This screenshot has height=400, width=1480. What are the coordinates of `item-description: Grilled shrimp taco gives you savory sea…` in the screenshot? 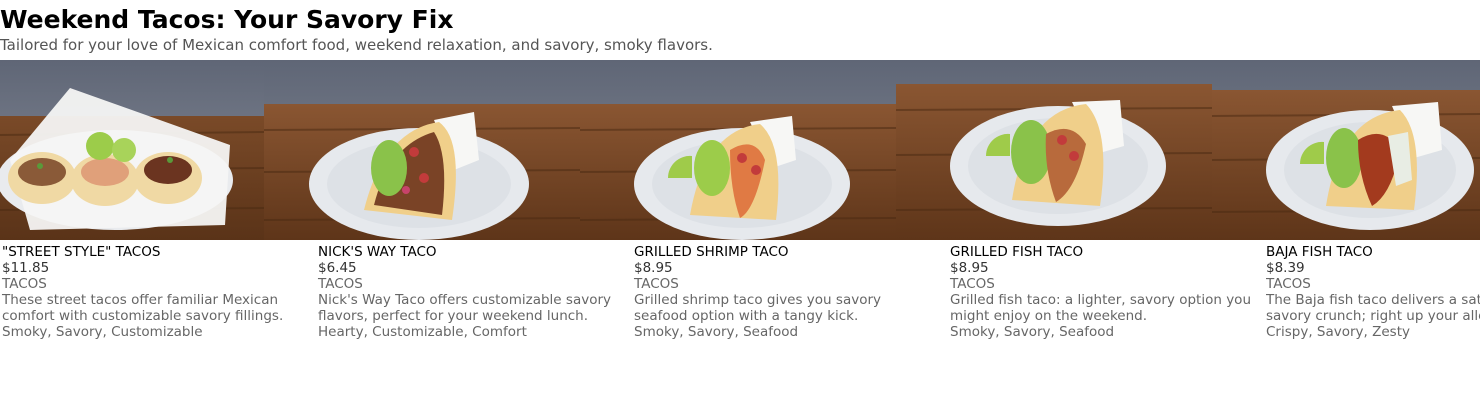 It's located at (758, 308).